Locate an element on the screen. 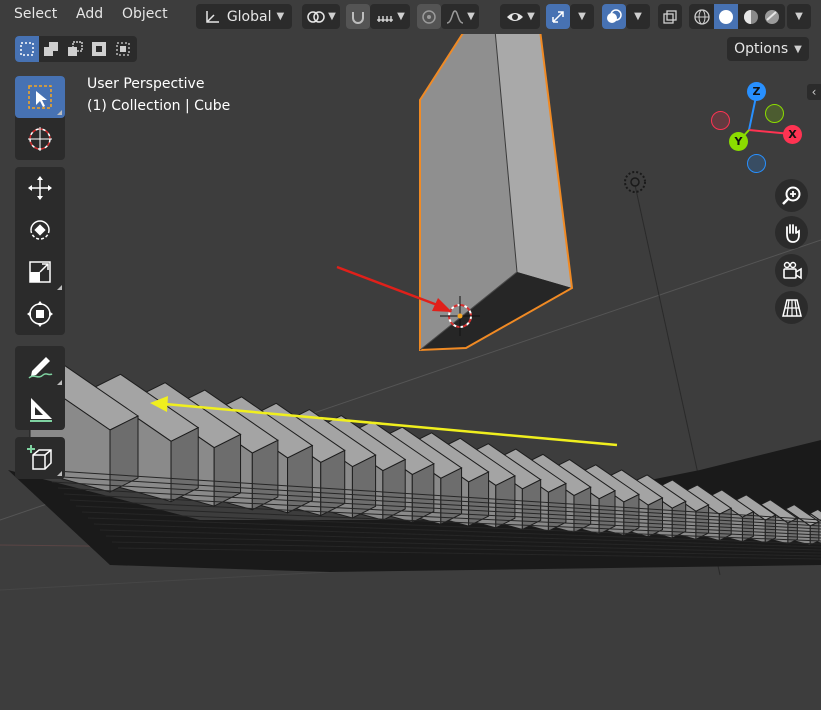 The width and height of the screenshot is (821, 710). pivot-icon is located at coordinates (316, 16).